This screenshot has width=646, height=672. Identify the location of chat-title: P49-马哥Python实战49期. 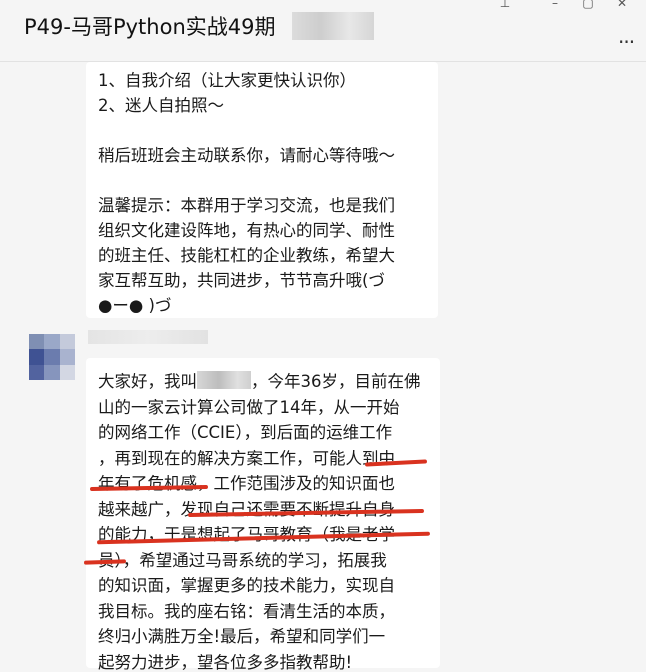
(150, 27).